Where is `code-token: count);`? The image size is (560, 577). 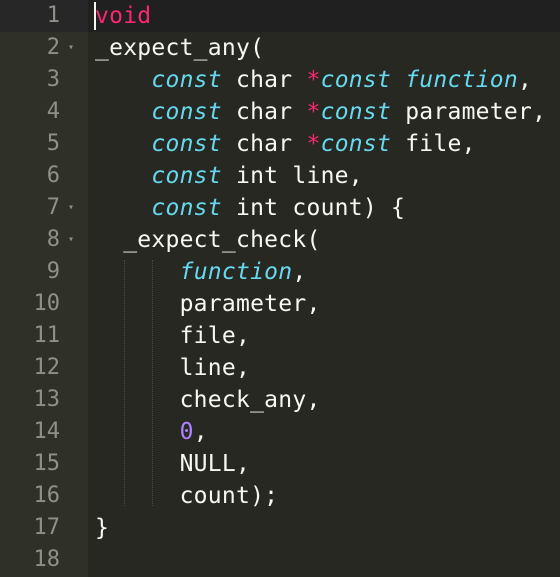
code-token: count); is located at coordinates (187, 496).